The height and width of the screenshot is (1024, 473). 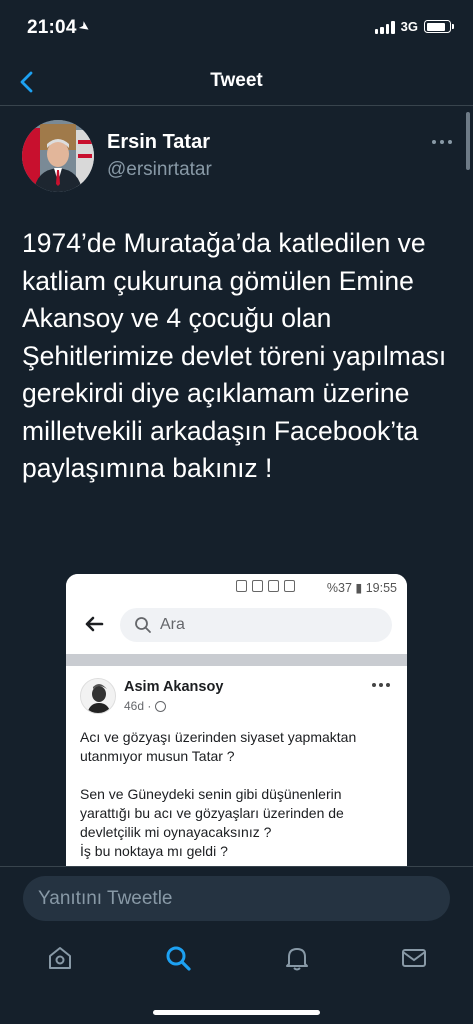 What do you see at coordinates (289, 586) in the screenshot?
I see `nosim-icon` at bounding box center [289, 586].